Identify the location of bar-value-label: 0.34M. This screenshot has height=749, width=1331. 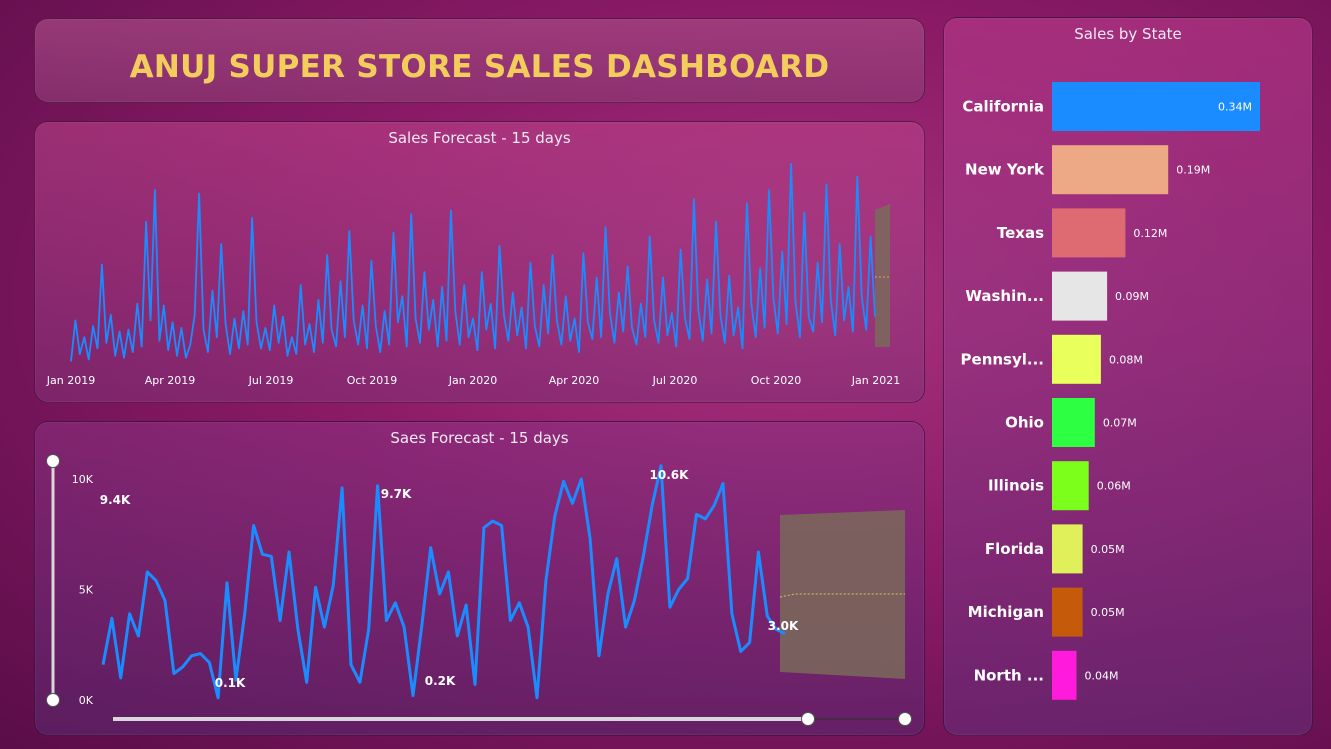
(1235, 107).